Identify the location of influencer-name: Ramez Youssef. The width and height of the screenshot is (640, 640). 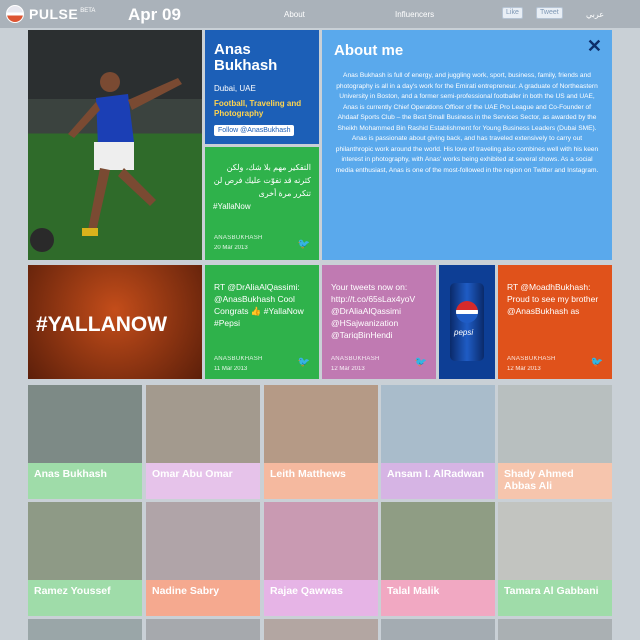
(85, 598).